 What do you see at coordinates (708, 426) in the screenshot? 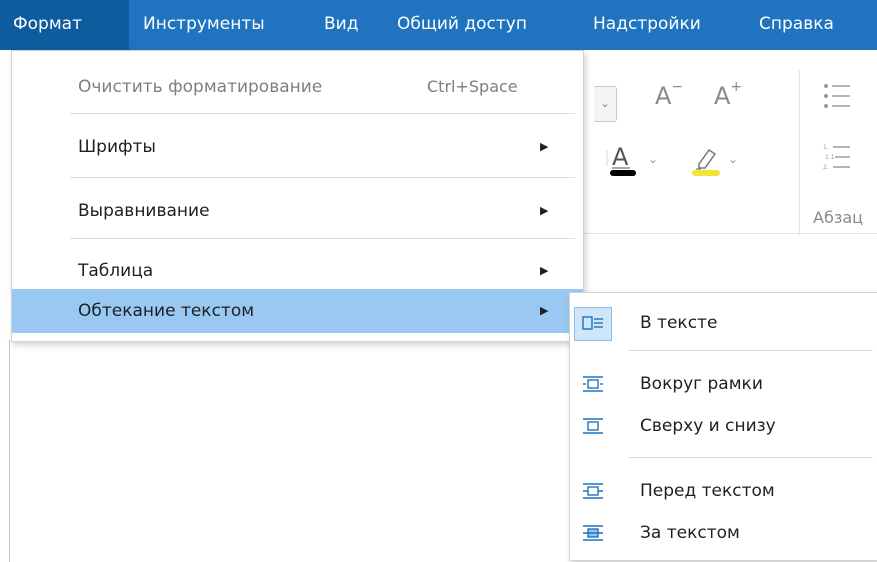
I see `wrap-option-label: Сверху и снизу` at bounding box center [708, 426].